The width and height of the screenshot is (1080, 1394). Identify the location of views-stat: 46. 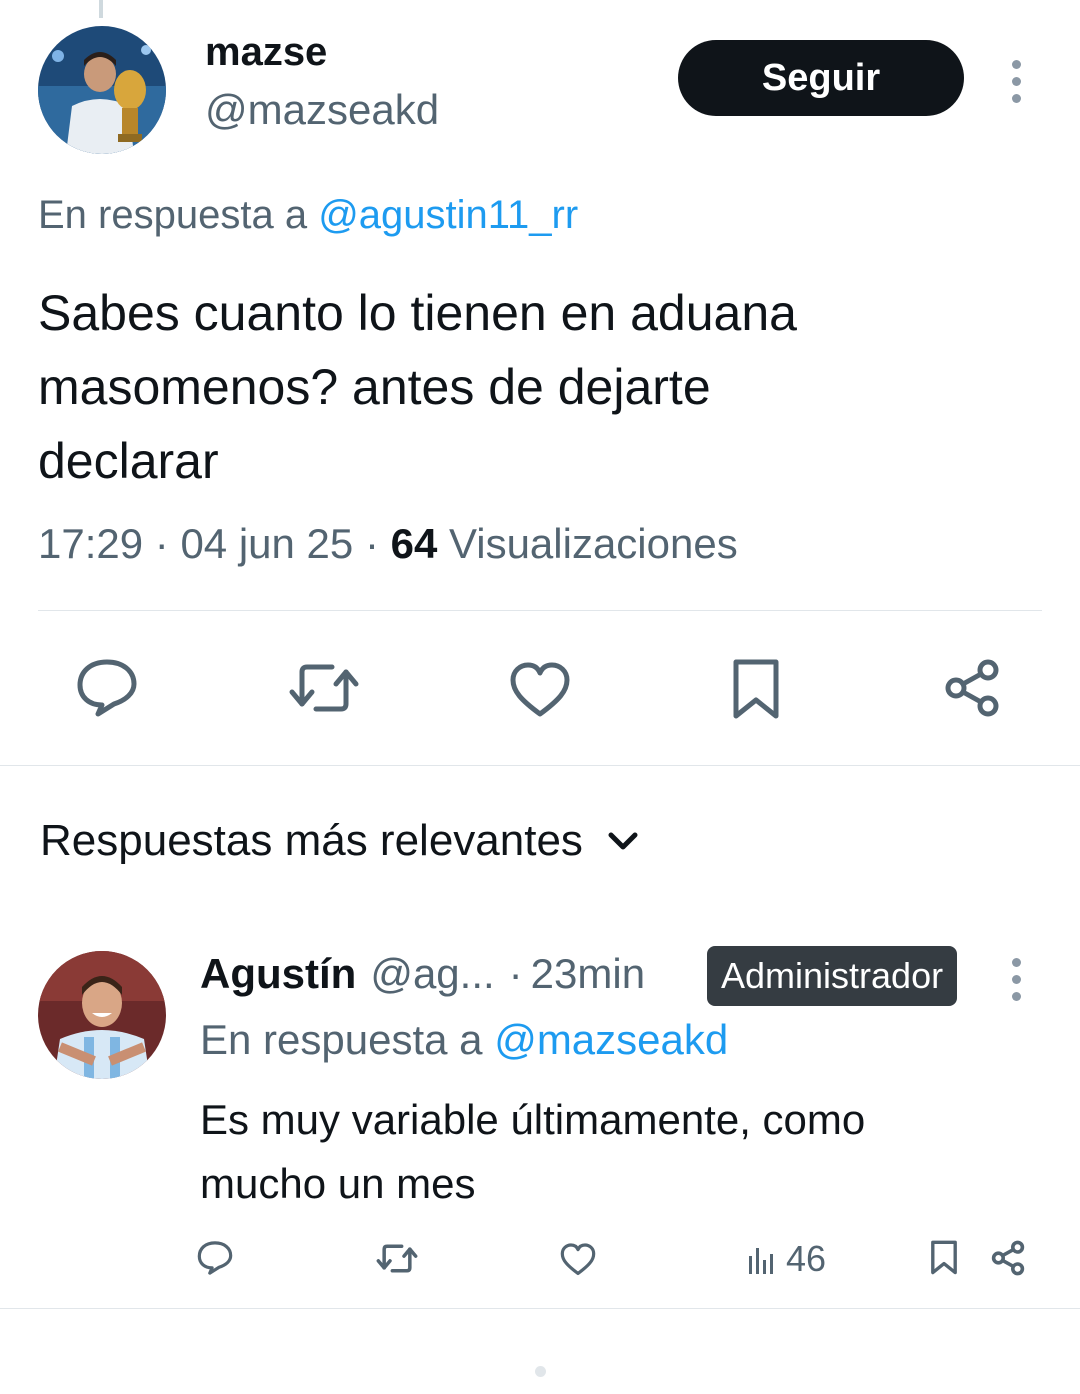
(787, 1259).